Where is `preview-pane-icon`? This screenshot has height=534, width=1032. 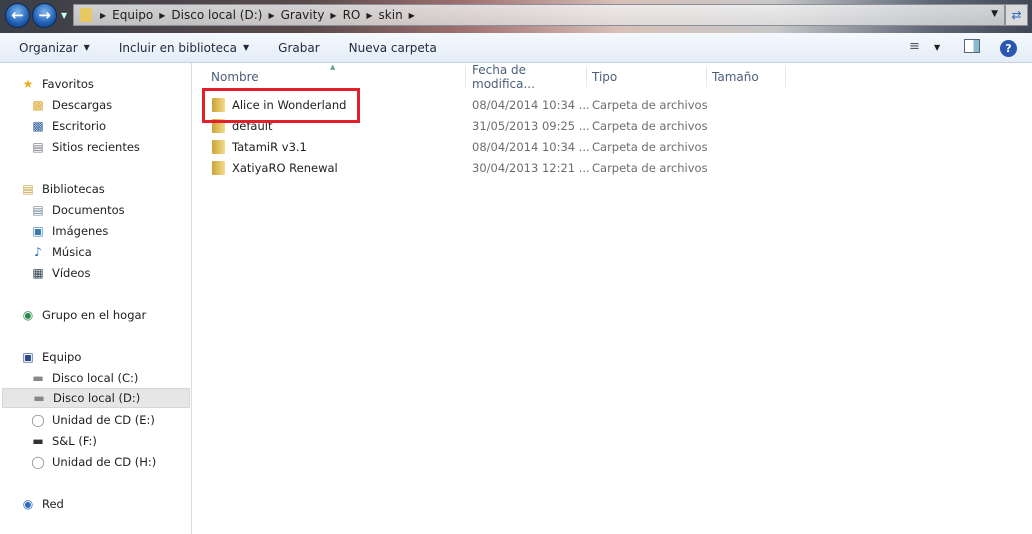
preview-pane-icon is located at coordinates (972, 46).